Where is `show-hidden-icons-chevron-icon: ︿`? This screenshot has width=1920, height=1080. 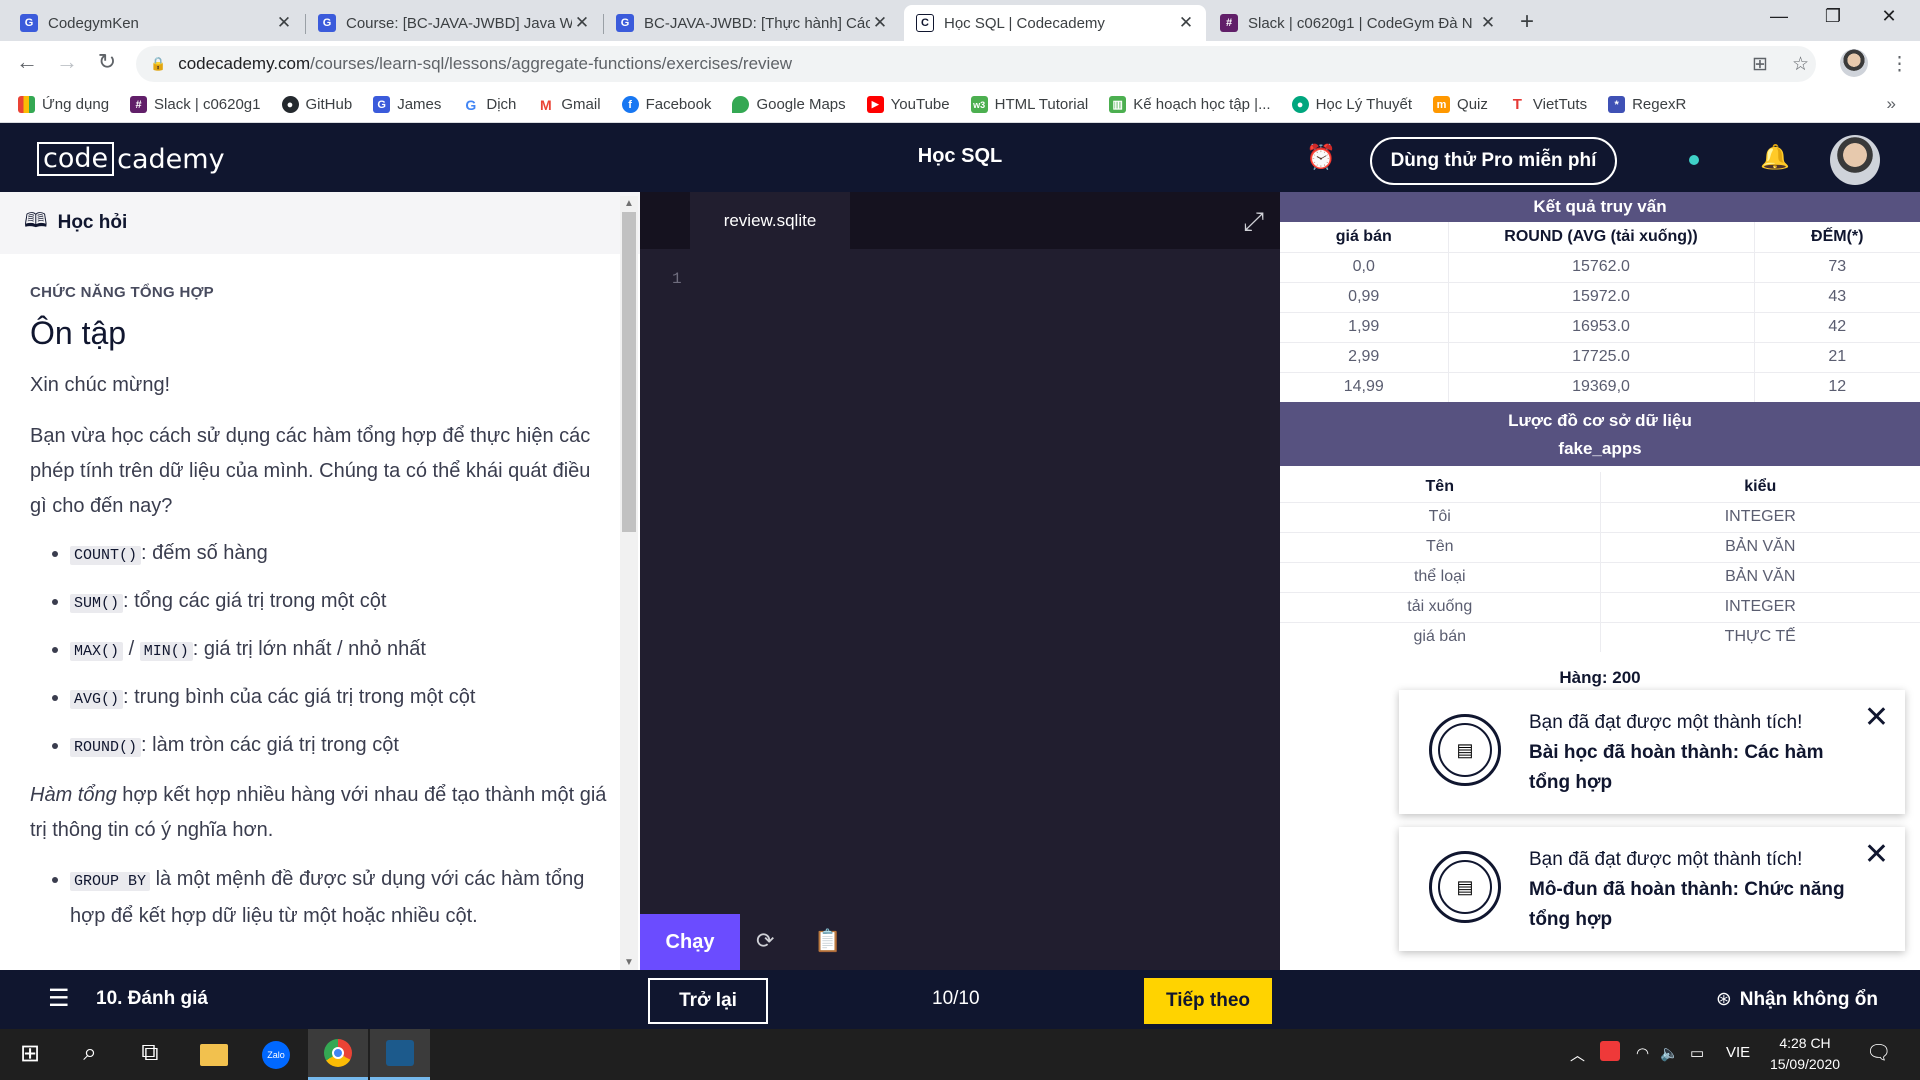
show-hidden-icons-chevron-icon: ︿ is located at coordinates (1577, 1054).